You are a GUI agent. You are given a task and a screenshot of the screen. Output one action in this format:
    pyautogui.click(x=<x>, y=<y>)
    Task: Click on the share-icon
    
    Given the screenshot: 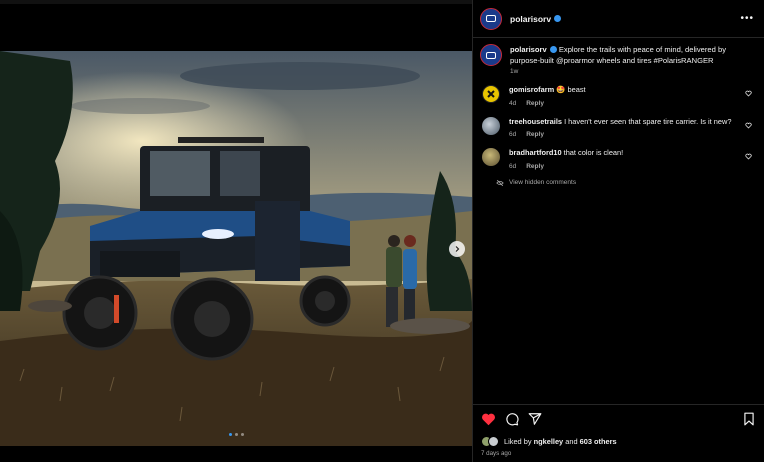 What is the action you would take?
    pyautogui.click(x=535, y=419)
    